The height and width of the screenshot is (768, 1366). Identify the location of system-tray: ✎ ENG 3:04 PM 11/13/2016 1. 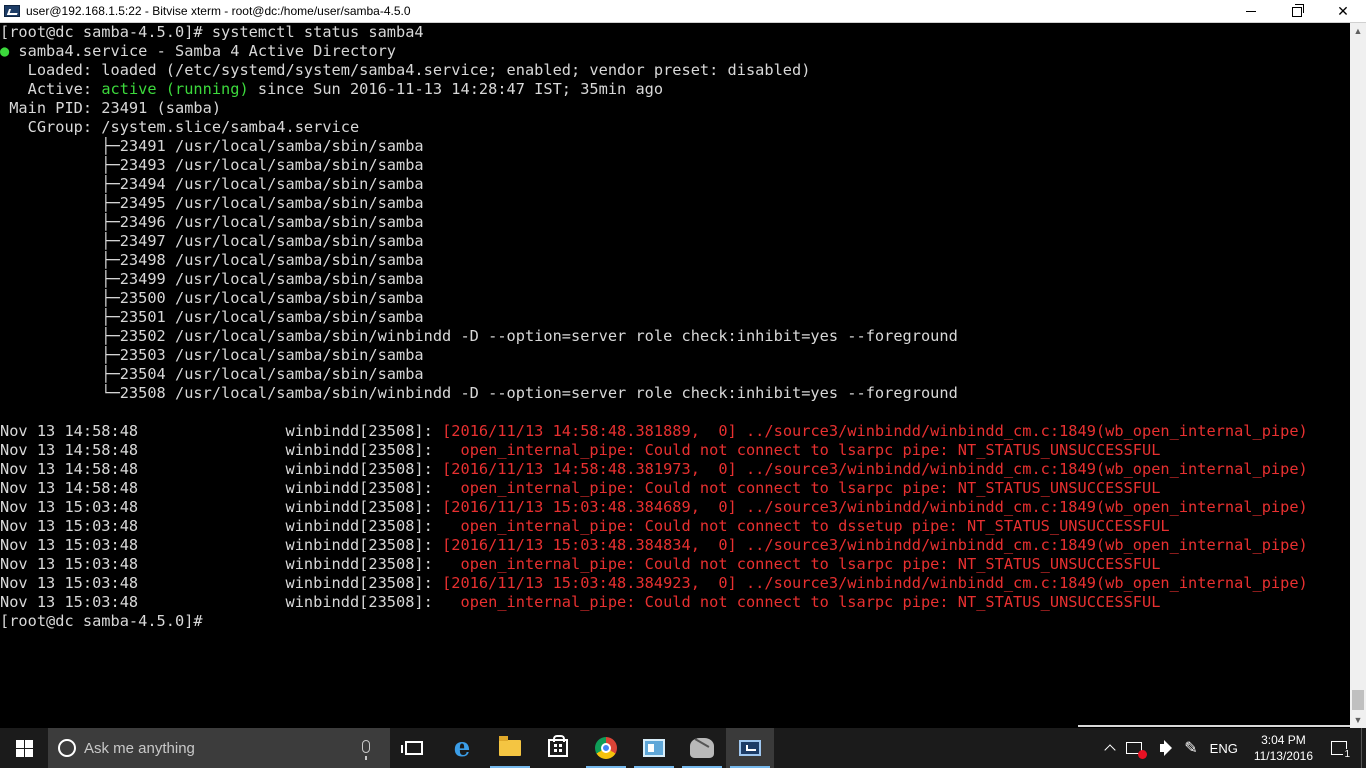
(1233, 748).